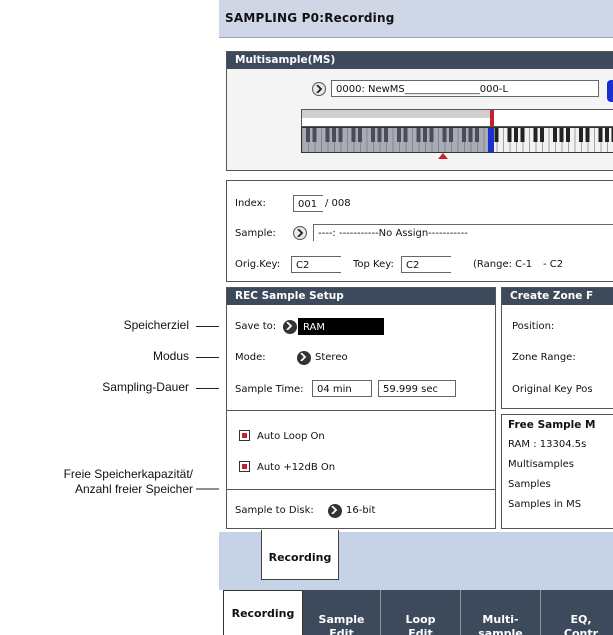  What do you see at coordinates (300, 557) in the screenshot?
I see `page-tab-label: Recording` at bounding box center [300, 557].